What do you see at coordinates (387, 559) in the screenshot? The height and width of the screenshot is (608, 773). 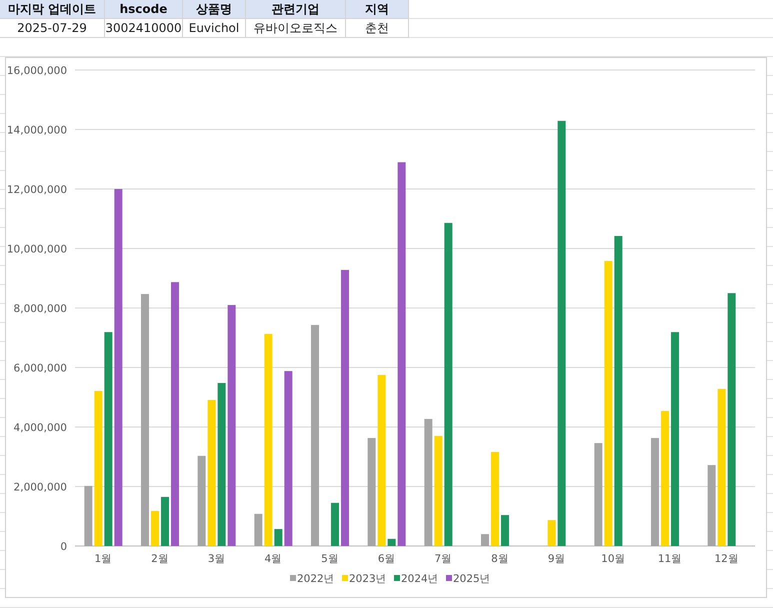 I see `axis-category-label: 6월` at bounding box center [387, 559].